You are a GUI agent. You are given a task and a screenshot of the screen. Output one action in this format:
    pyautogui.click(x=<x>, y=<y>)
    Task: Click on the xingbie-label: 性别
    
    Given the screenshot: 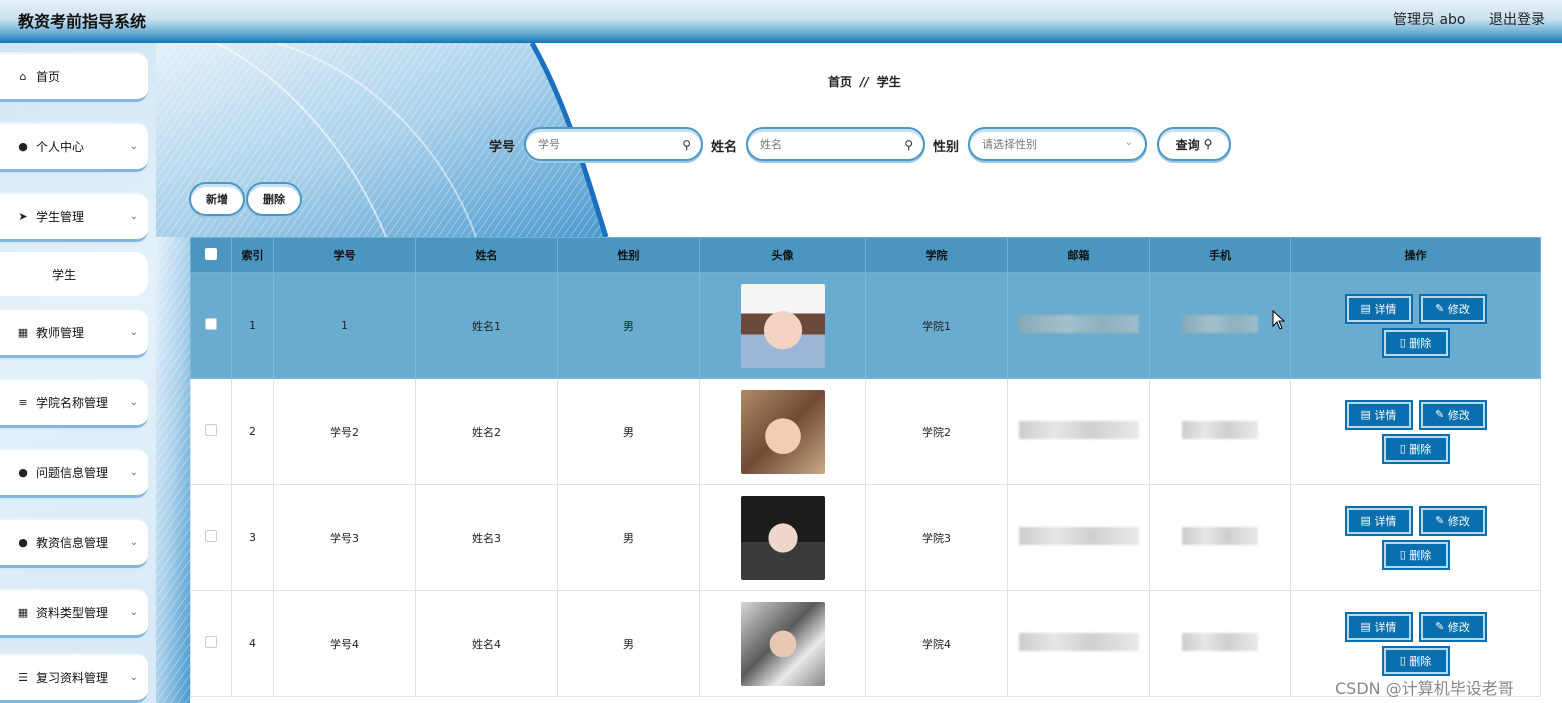 What is the action you would take?
    pyautogui.click(x=946, y=147)
    